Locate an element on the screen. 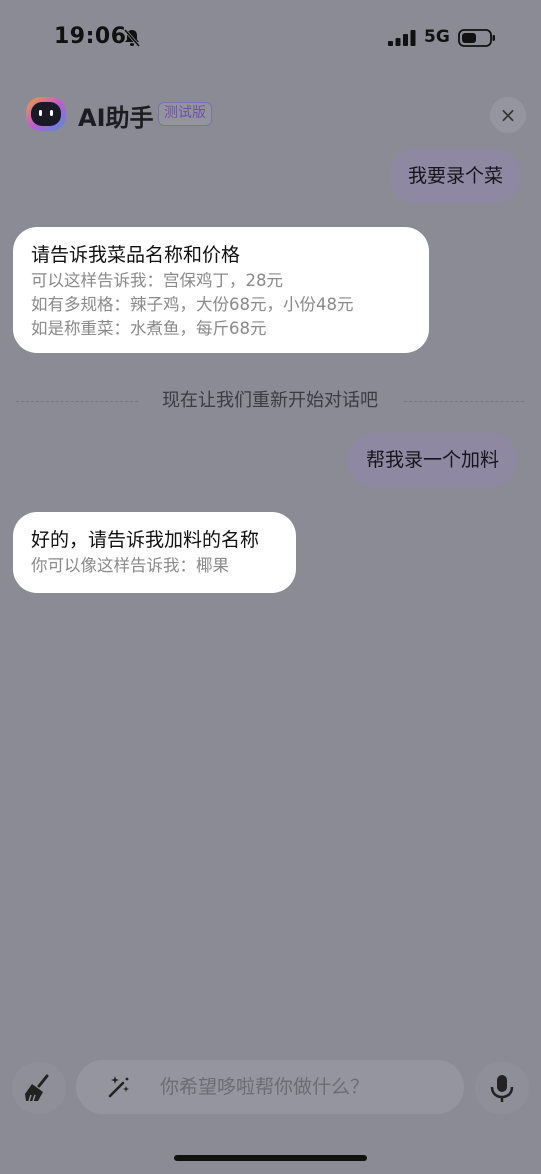 This screenshot has height=1174, width=541. assistant-message-title: 请告诉我菜品名称和价格 is located at coordinates (136, 255).